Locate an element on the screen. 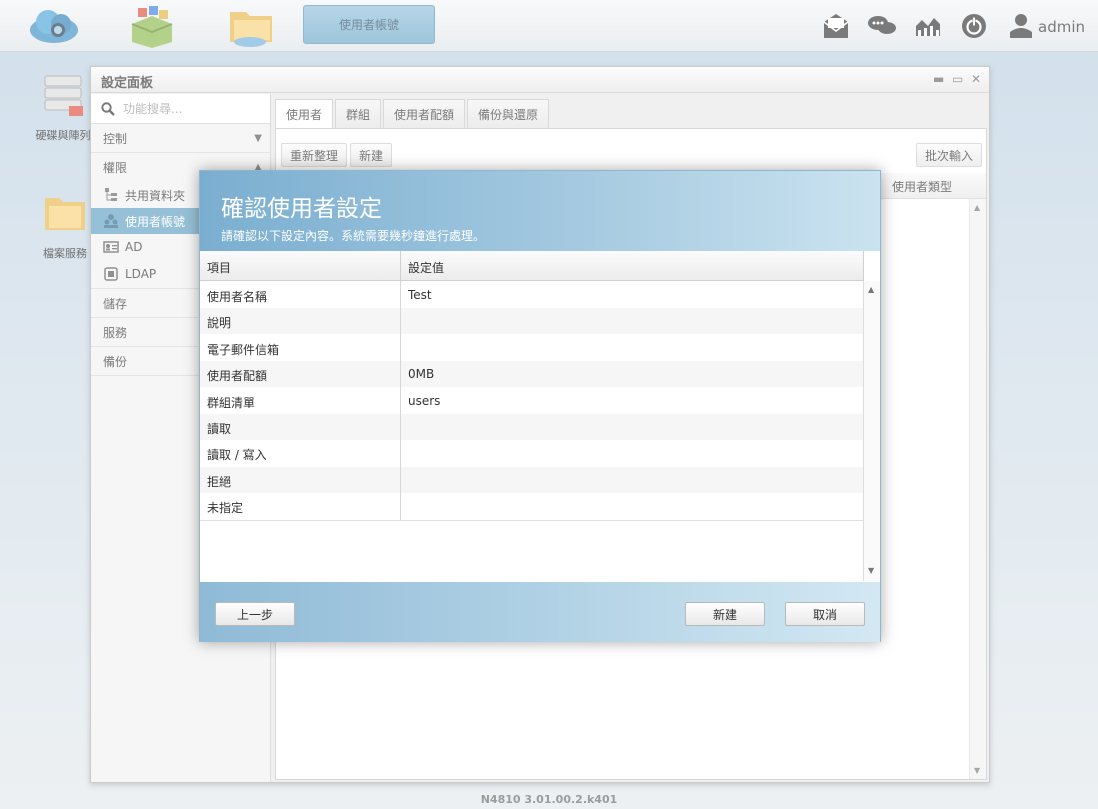  row-item: 使用者配額 is located at coordinates (237, 376).